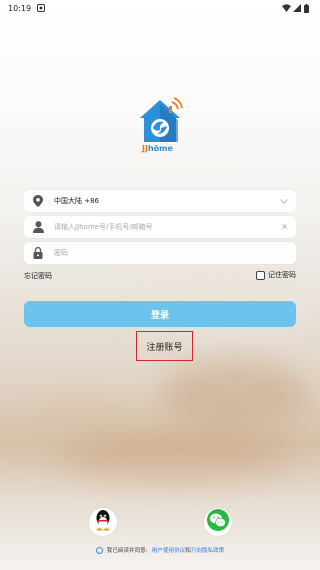 Image resolution: width=320 pixels, height=570 pixels. I want to click on remember-label: 记住密码, so click(282, 275).